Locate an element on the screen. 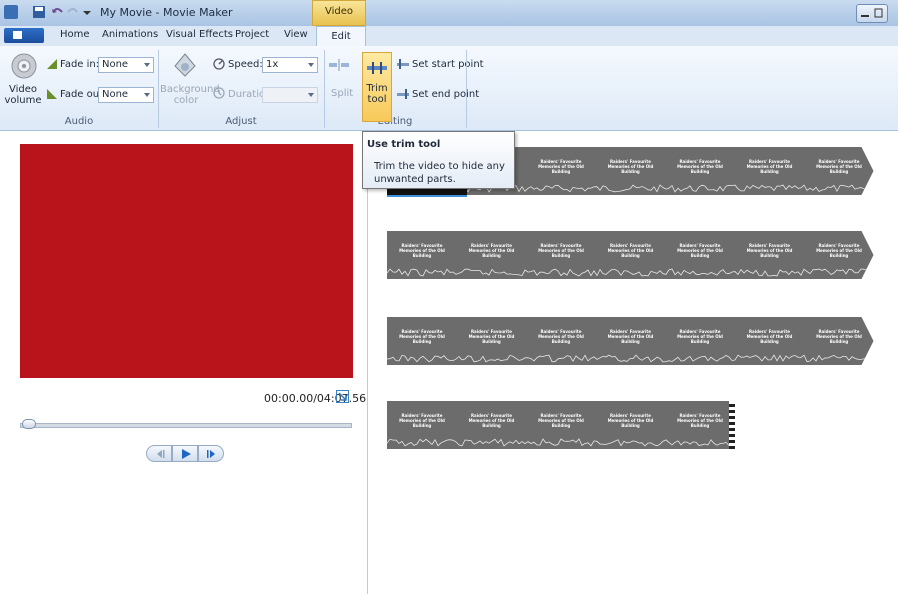 The height and width of the screenshot is (594, 898). split-label: Split is located at coordinates (342, 93).